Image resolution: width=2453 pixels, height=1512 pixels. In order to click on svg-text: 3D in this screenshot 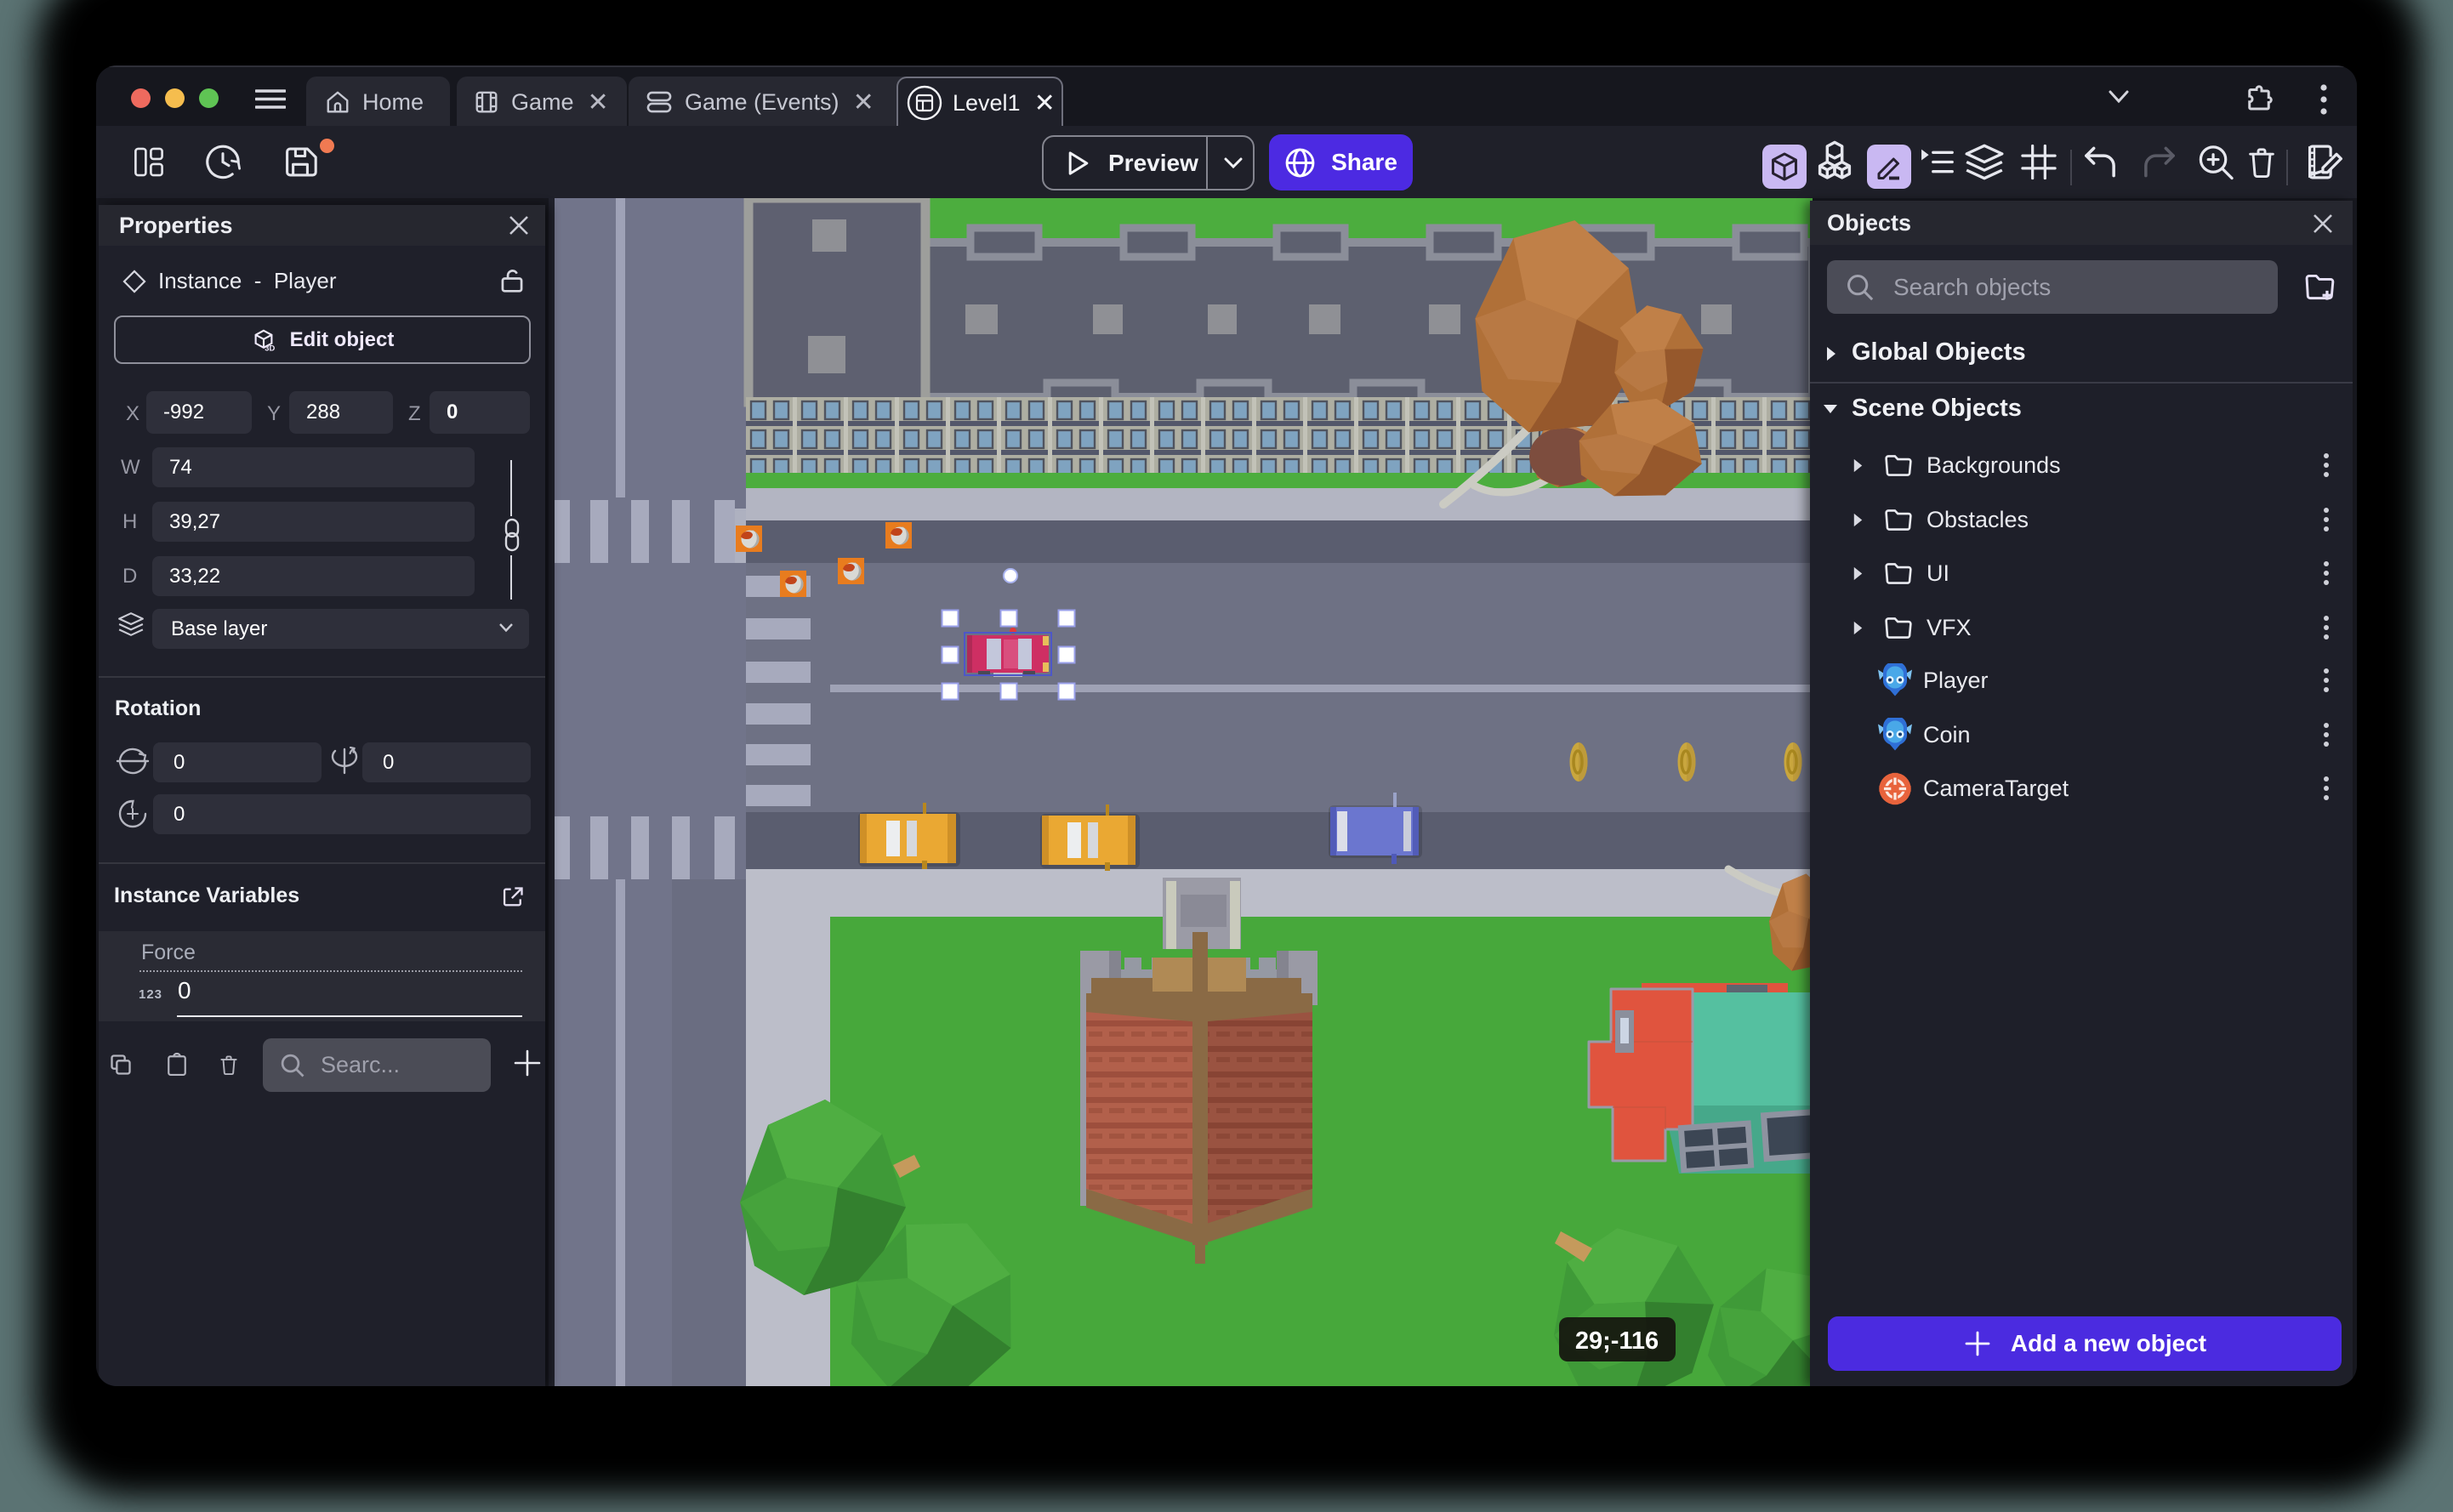, I will do `click(270, 348)`.